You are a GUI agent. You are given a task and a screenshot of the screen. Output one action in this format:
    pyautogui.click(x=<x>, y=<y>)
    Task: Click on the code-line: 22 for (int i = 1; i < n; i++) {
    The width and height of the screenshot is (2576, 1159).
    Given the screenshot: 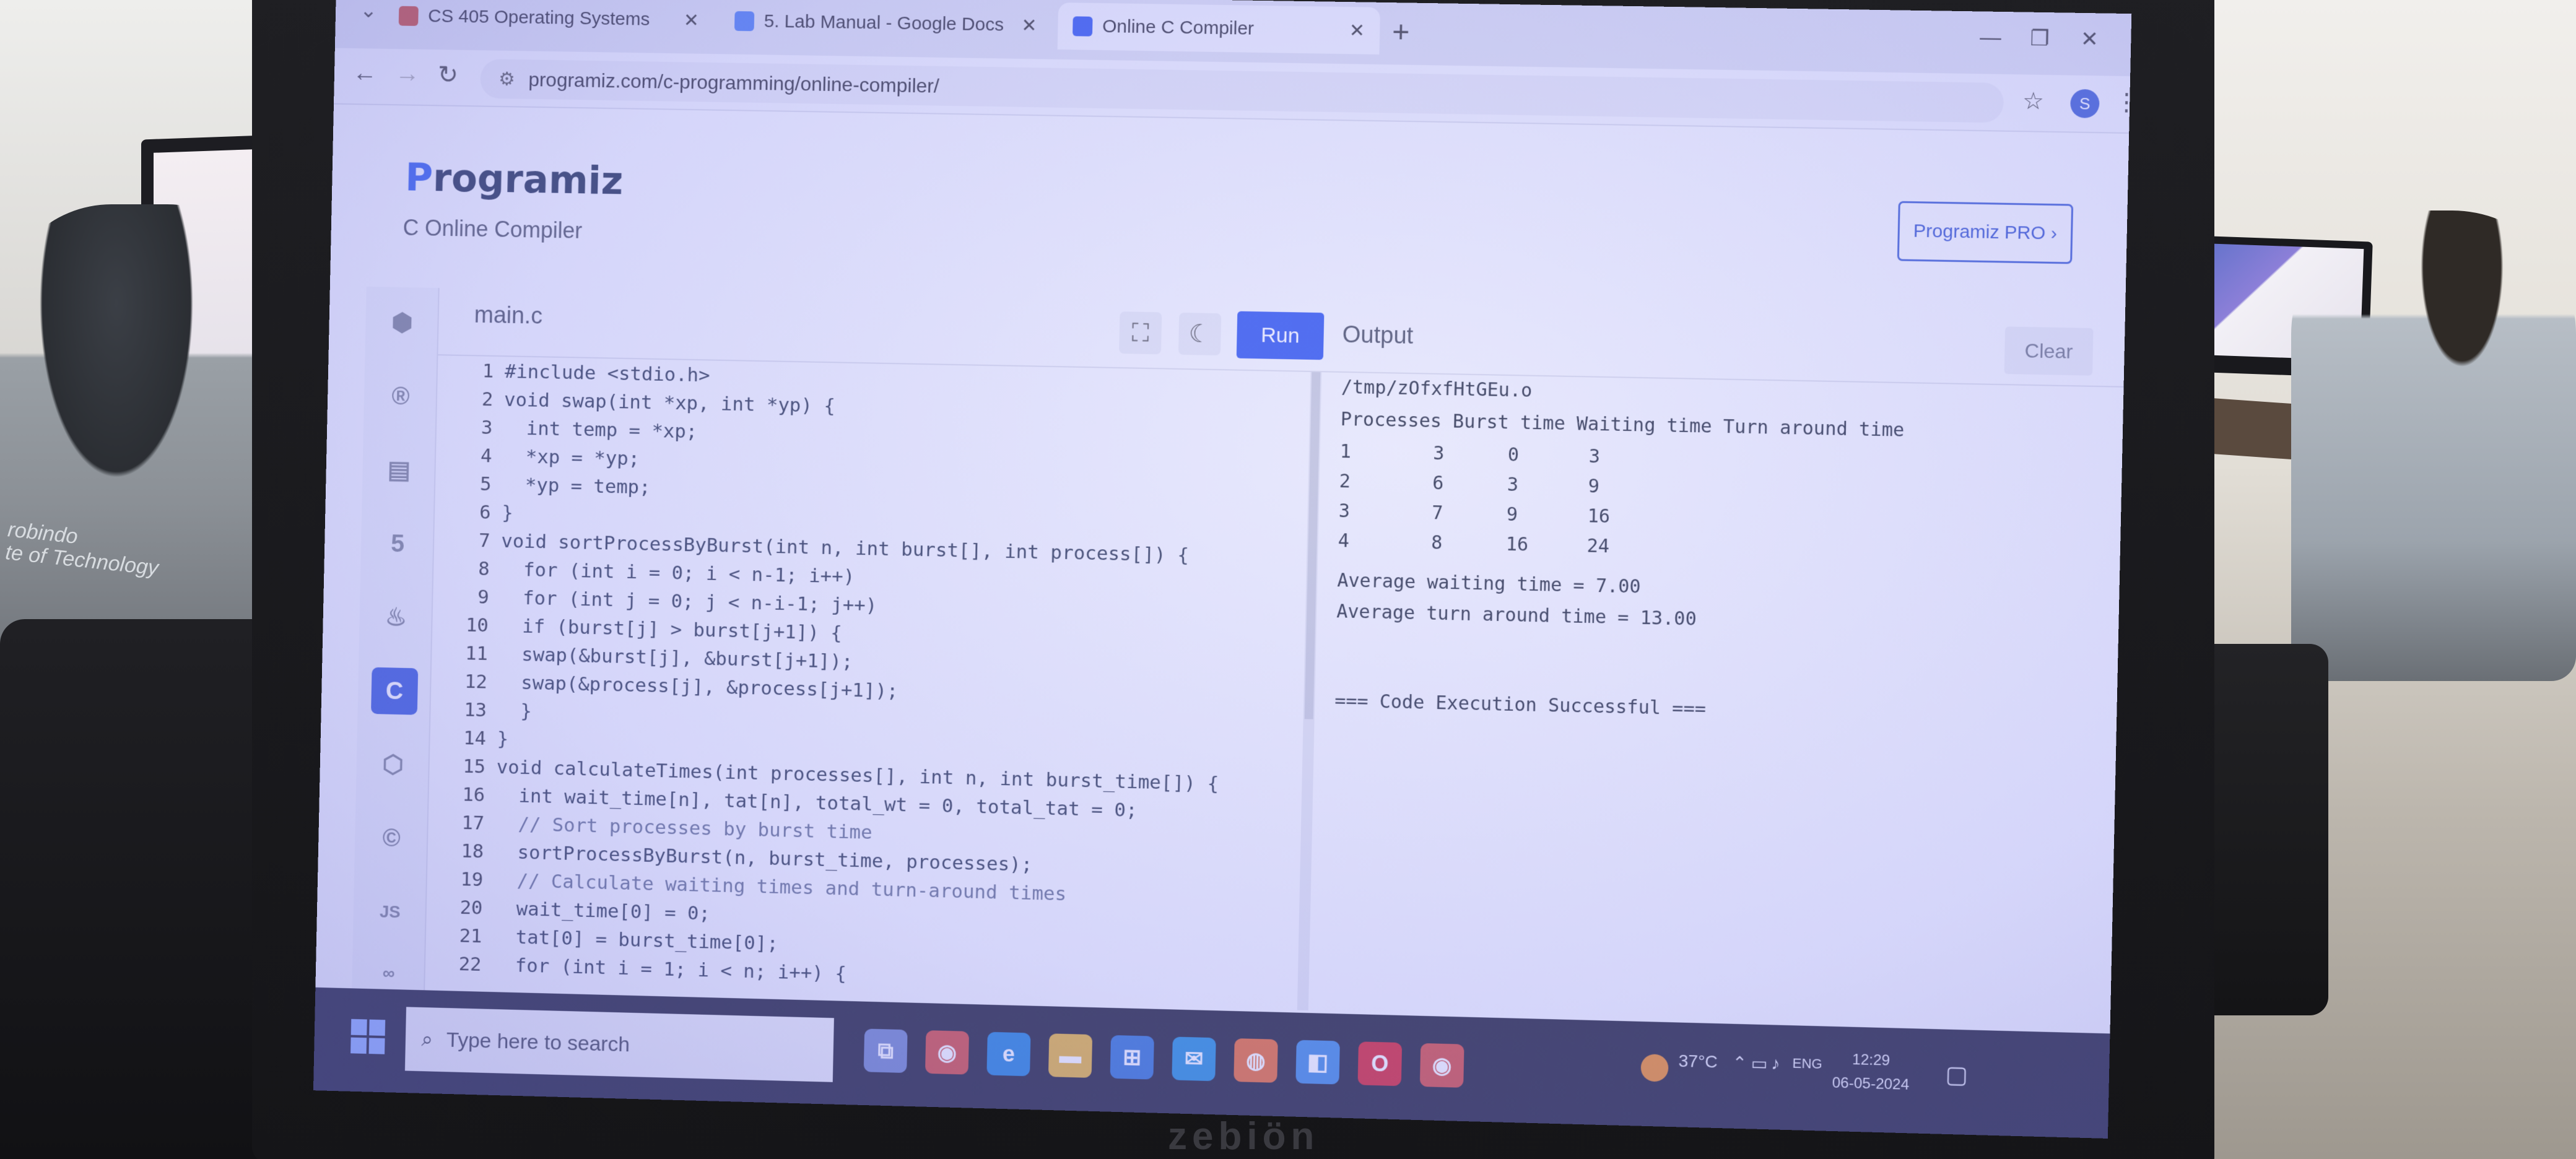 What is the action you would take?
    pyautogui.click(x=635, y=973)
    